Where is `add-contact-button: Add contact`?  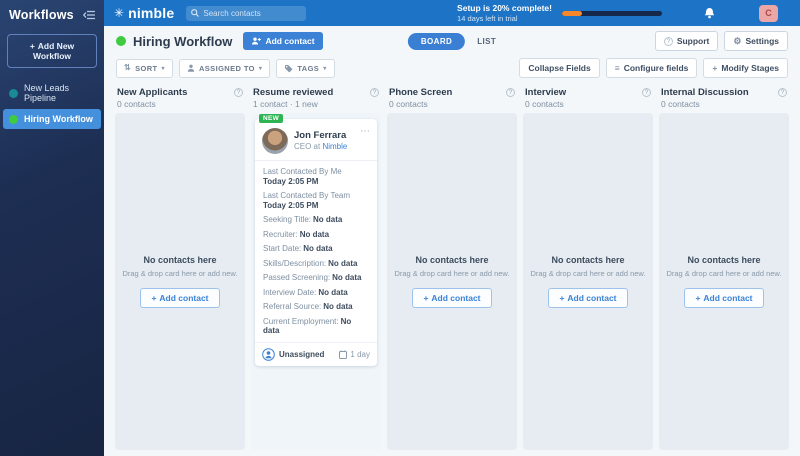 add-contact-button: Add contact is located at coordinates (283, 41).